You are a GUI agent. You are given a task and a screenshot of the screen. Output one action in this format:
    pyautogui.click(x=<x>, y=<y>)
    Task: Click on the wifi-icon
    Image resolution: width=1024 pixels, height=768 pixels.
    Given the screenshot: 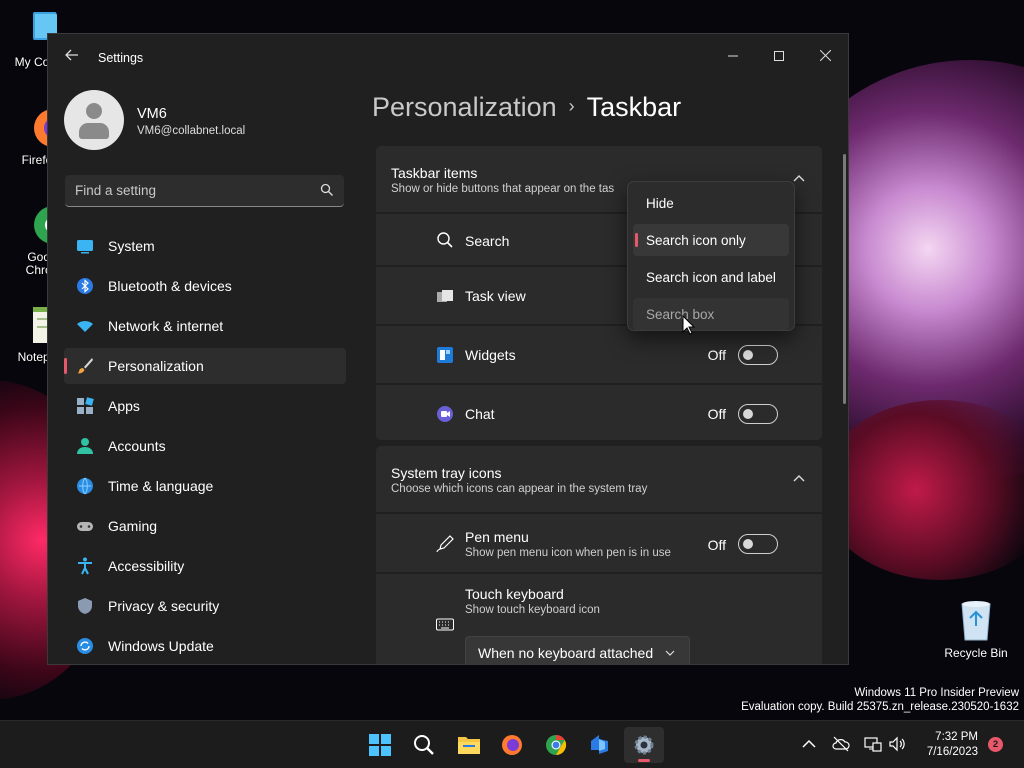 What is the action you would take?
    pyautogui.click(x=85, y=326)
    